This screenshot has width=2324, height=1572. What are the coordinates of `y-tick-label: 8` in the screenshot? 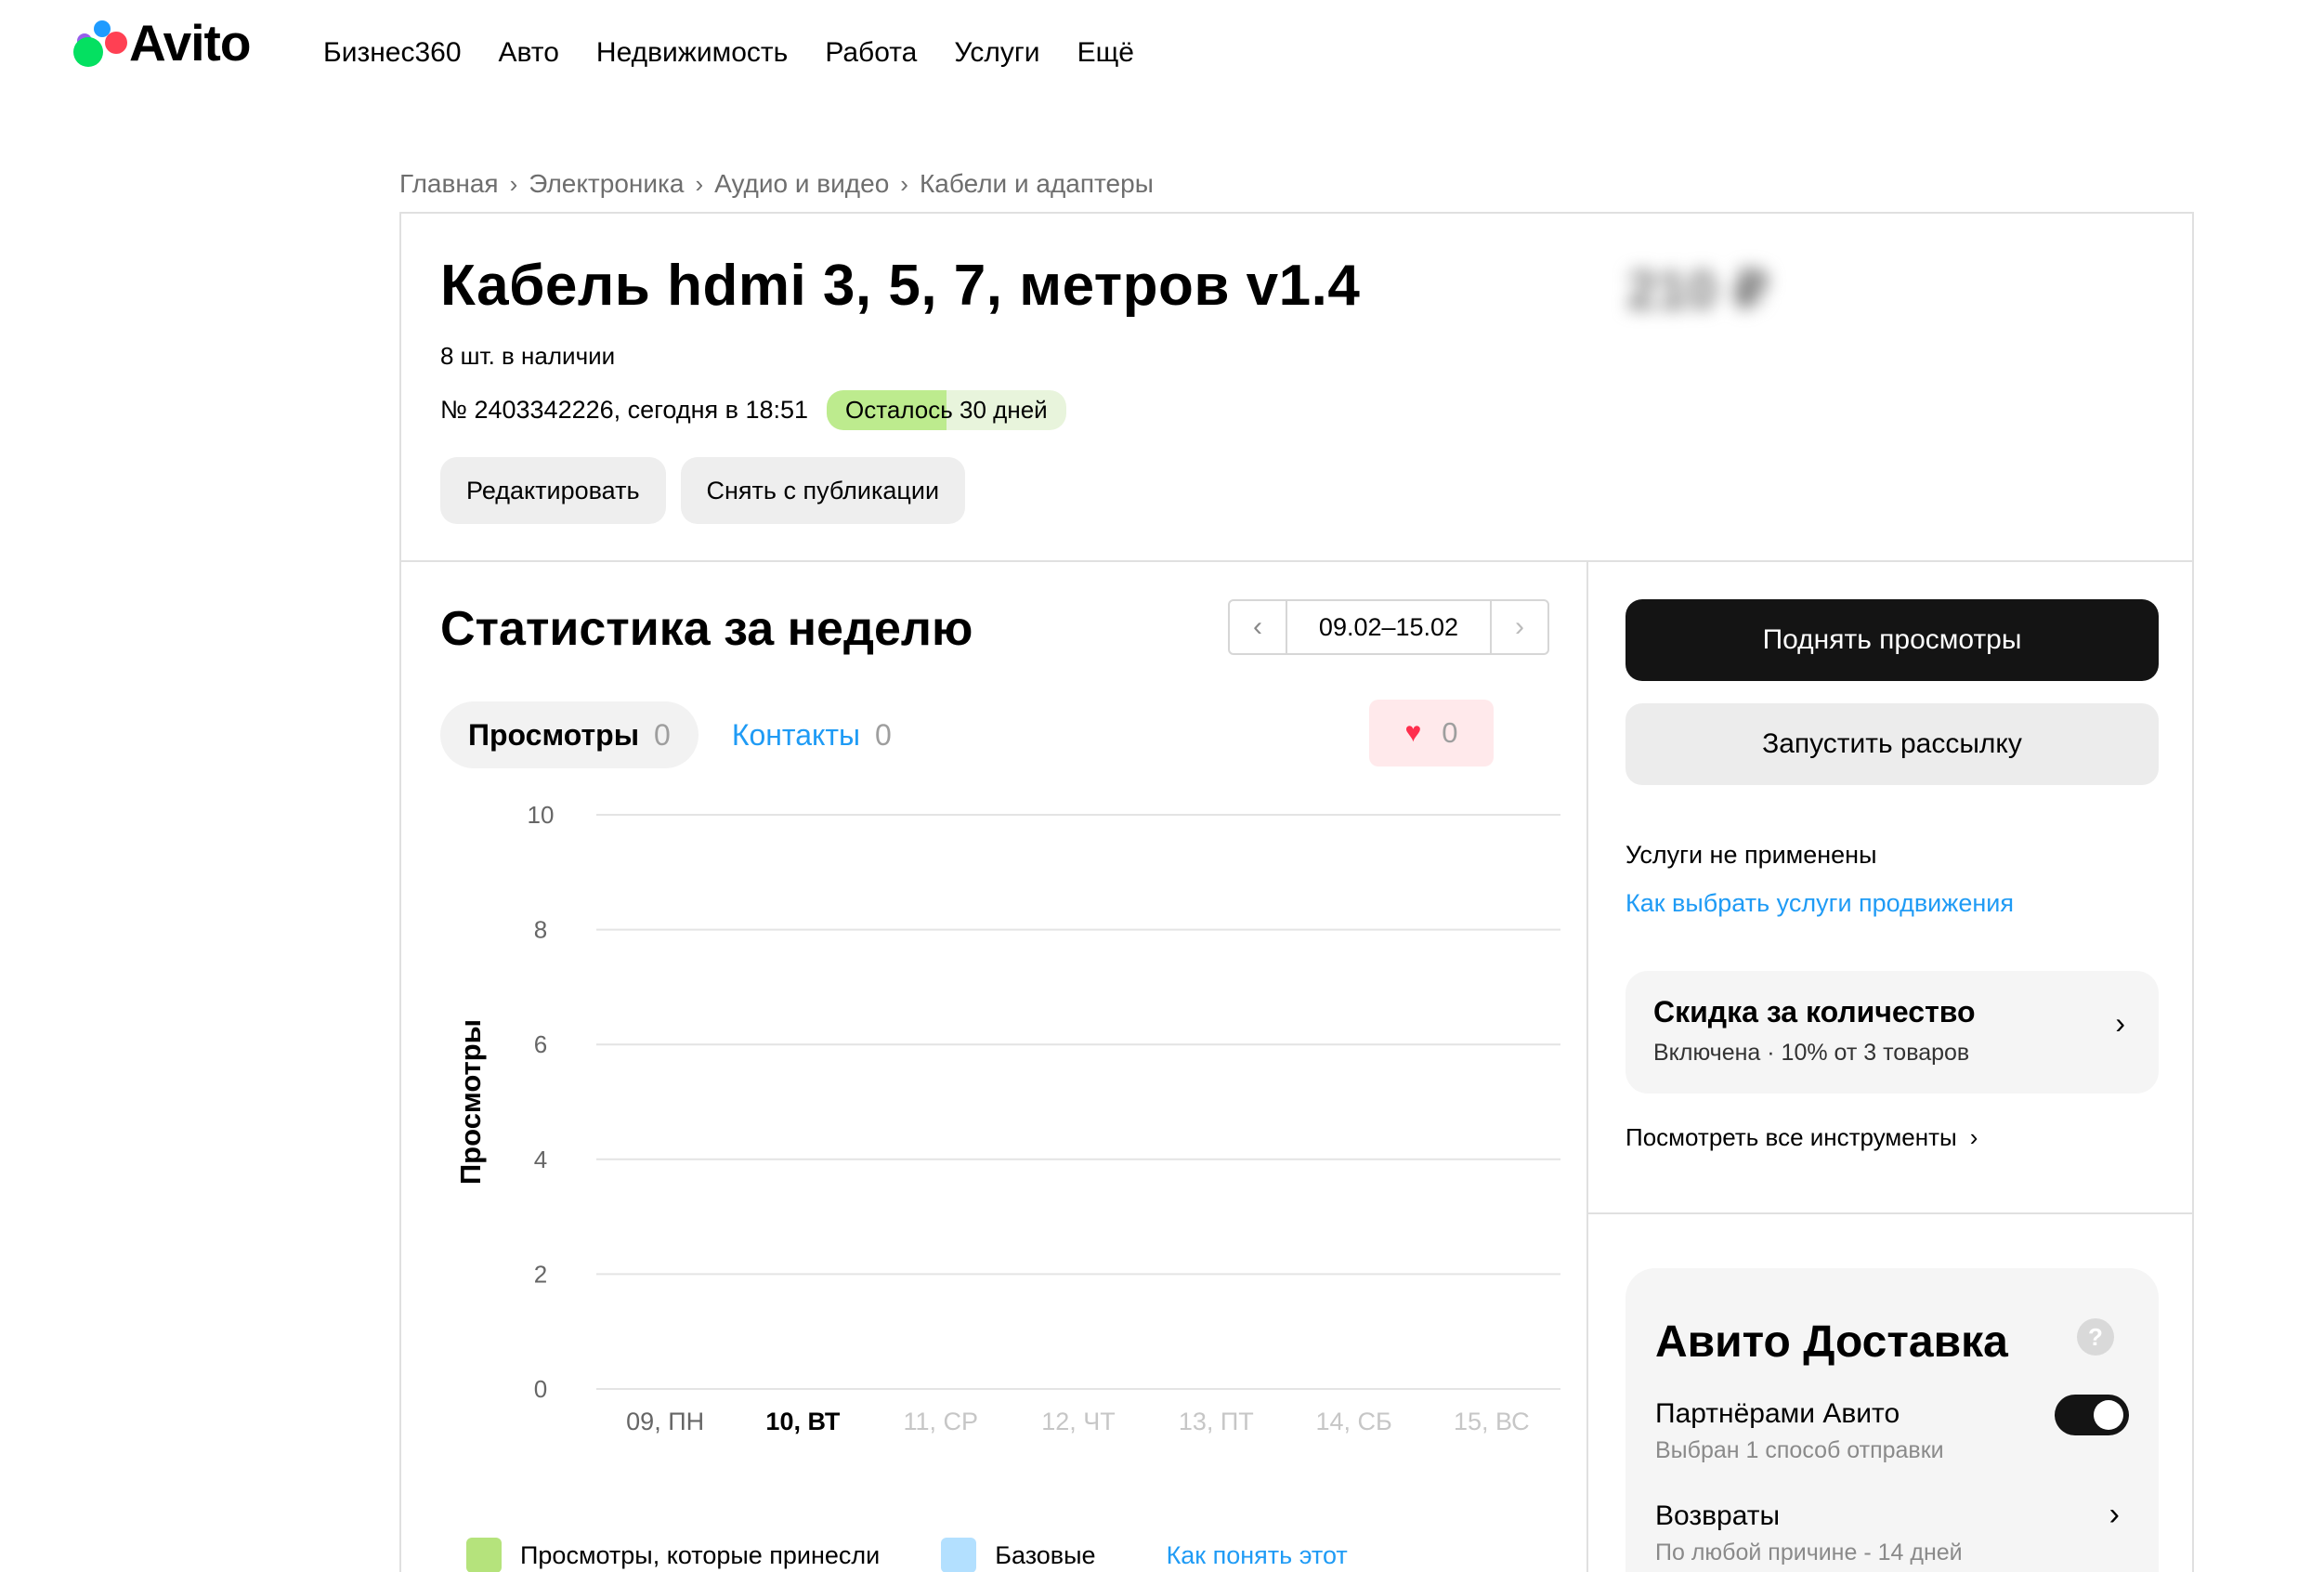 It's located at (540, 930).